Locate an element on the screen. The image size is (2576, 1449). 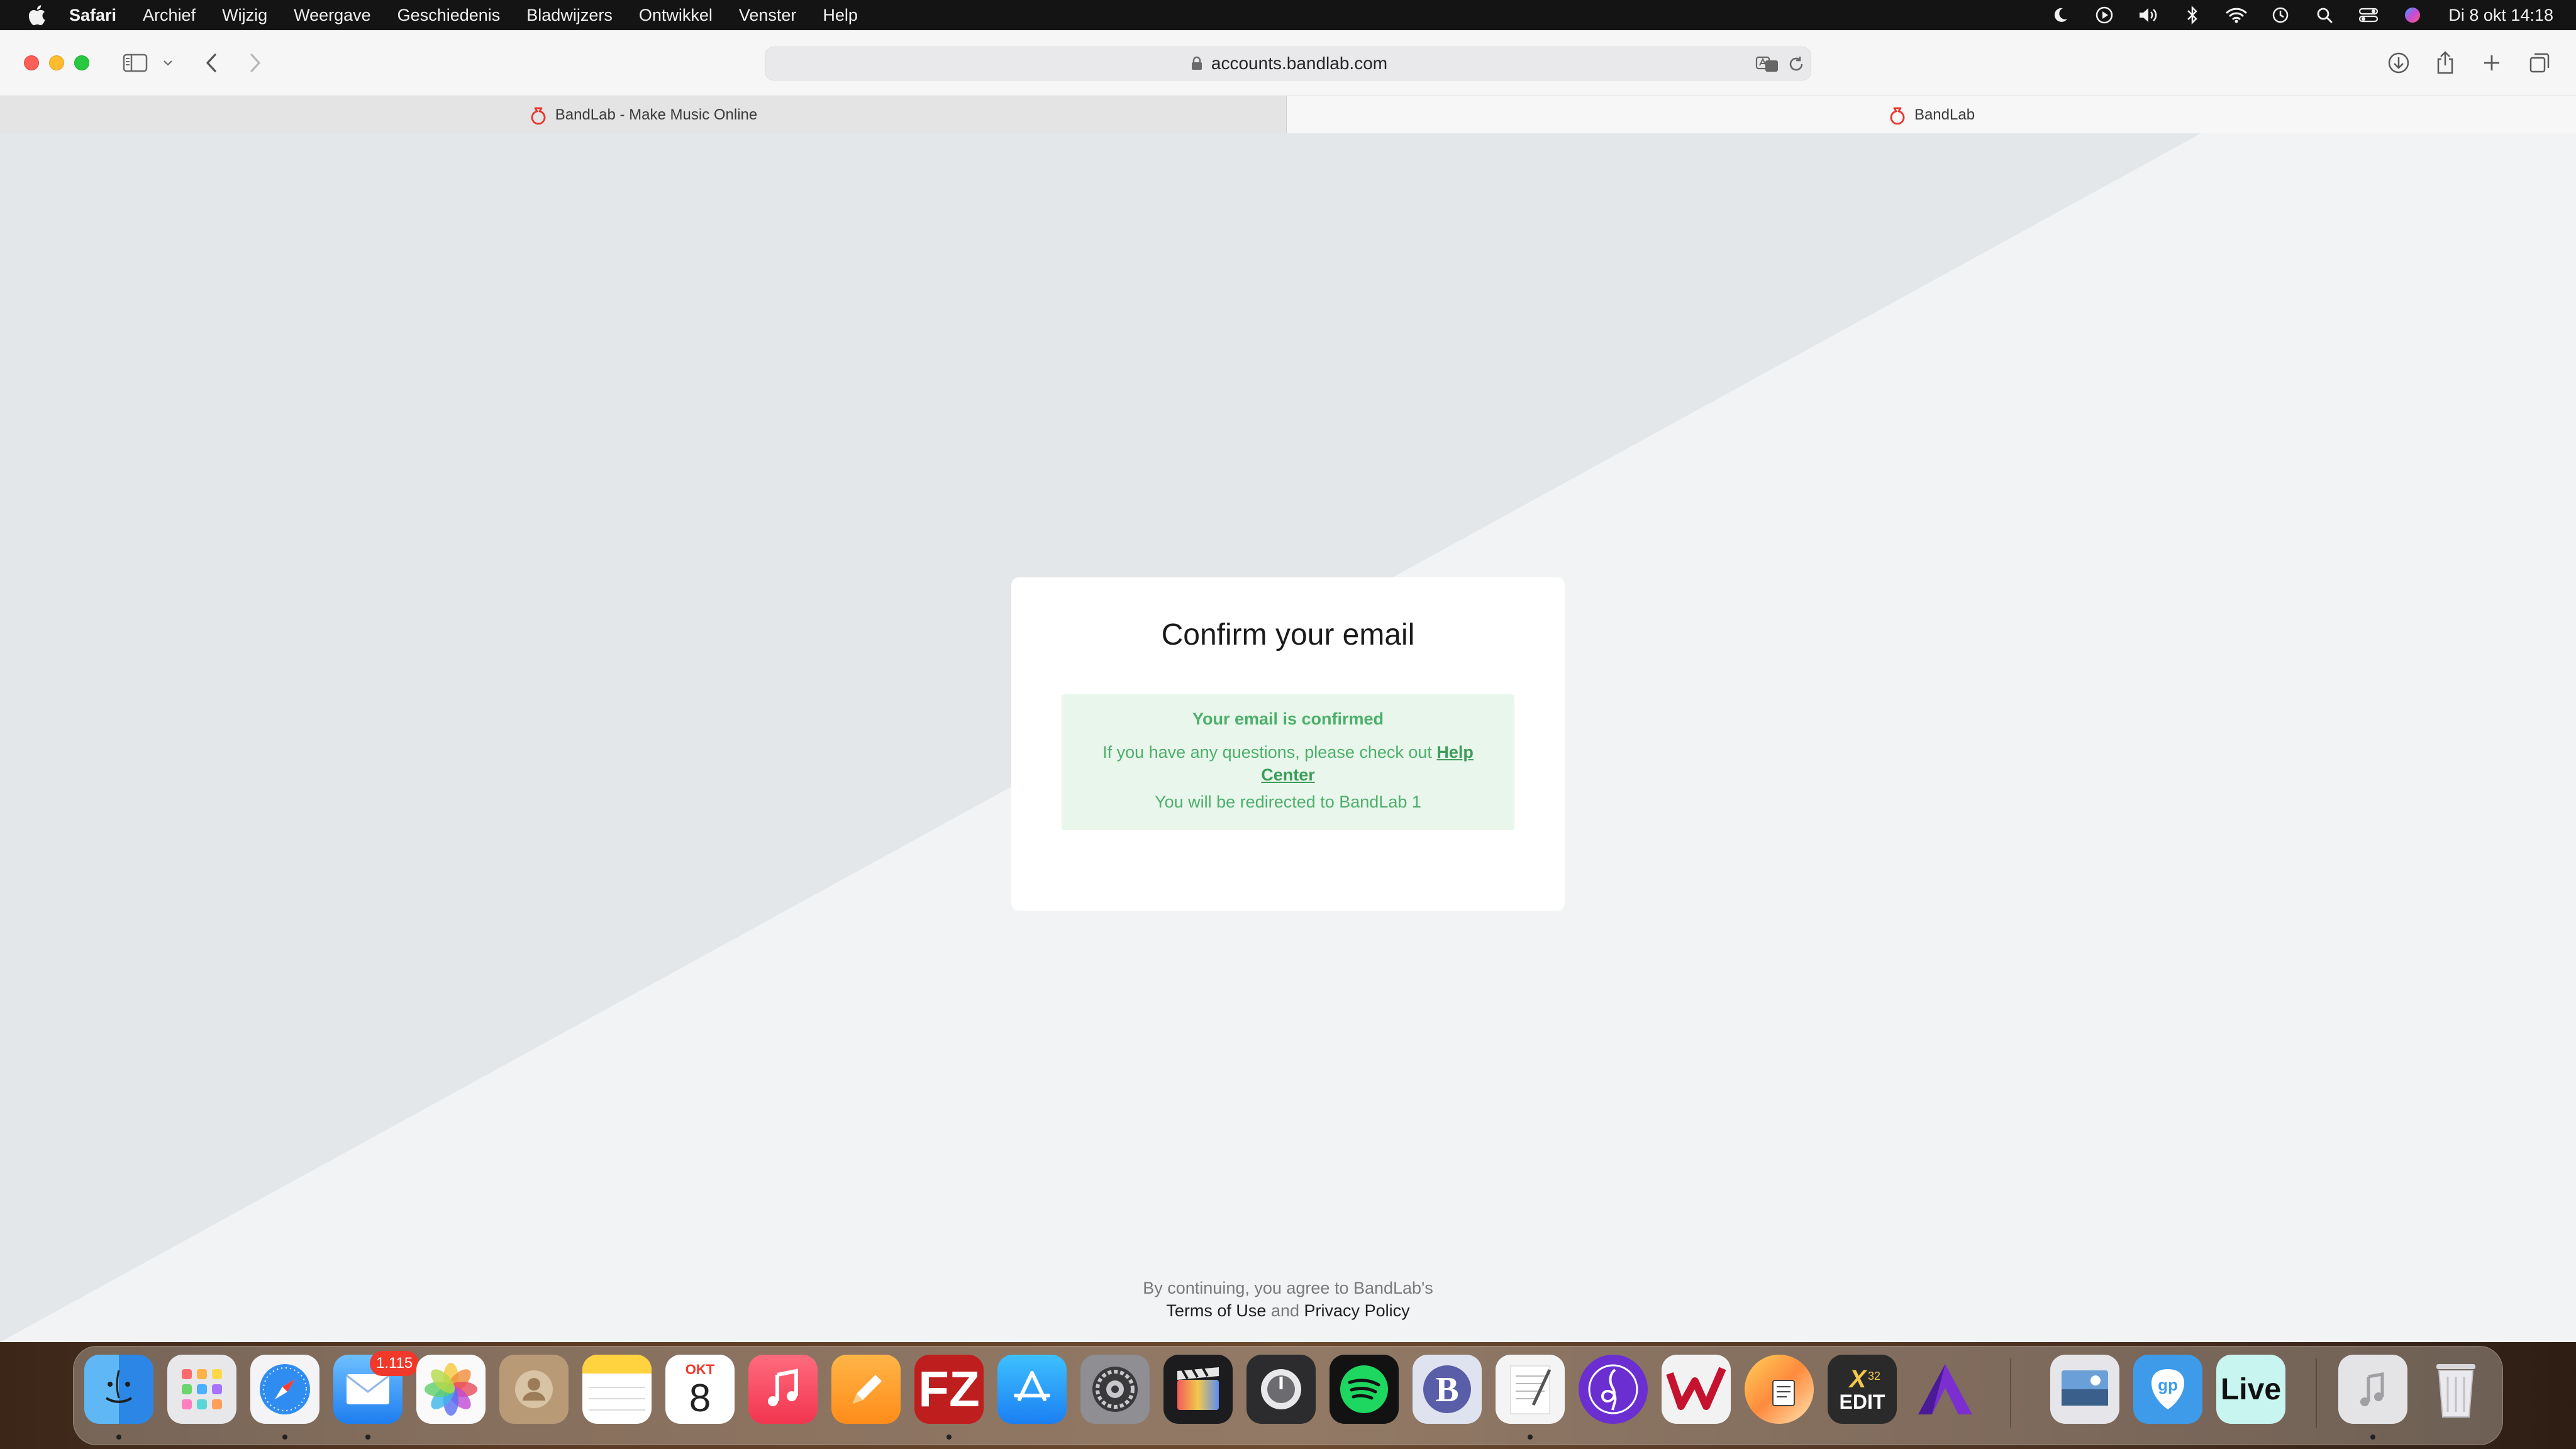
forward-button-icon is located at coordinates (255, 62).